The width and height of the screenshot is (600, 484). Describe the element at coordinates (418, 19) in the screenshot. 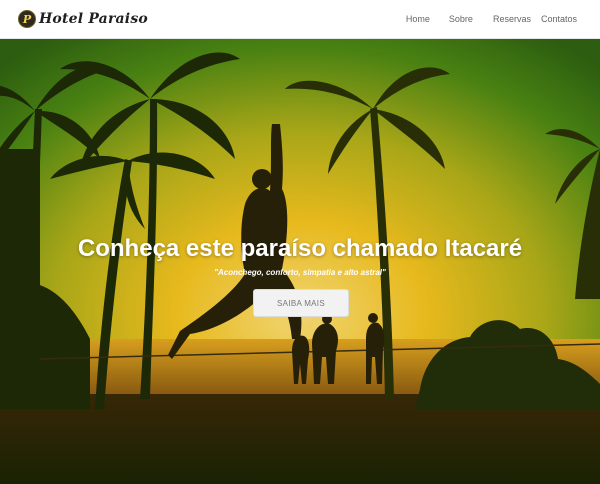

I see `nav-link-home: Home` at that location.